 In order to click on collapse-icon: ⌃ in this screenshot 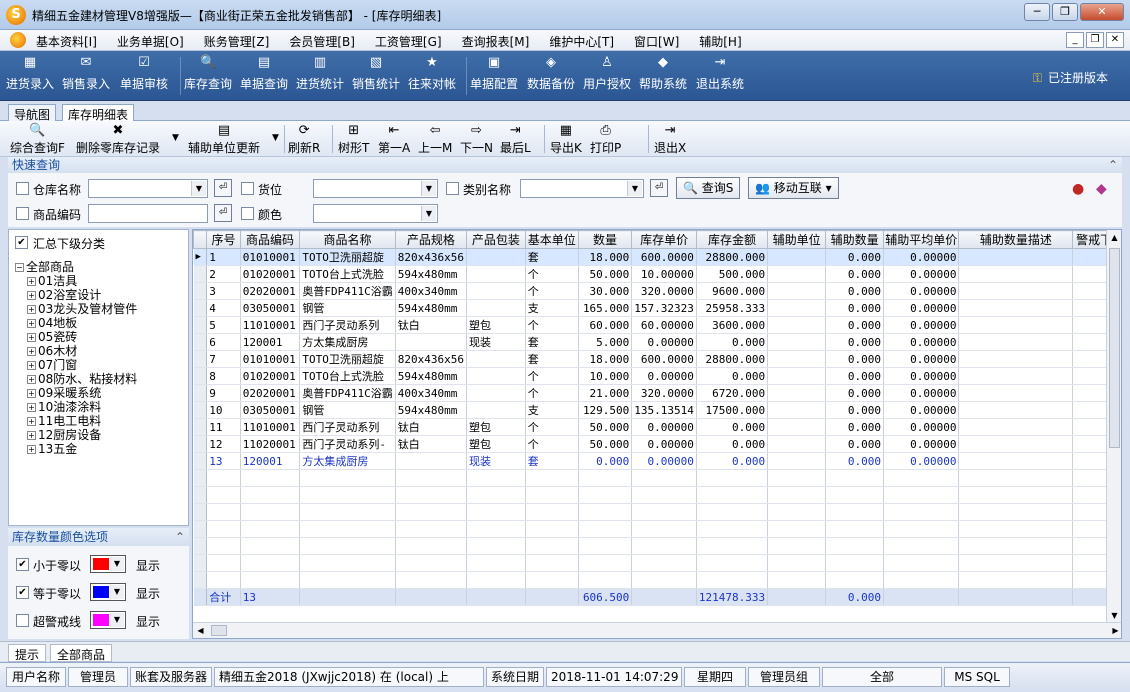, I will do `click(180, 537)`.